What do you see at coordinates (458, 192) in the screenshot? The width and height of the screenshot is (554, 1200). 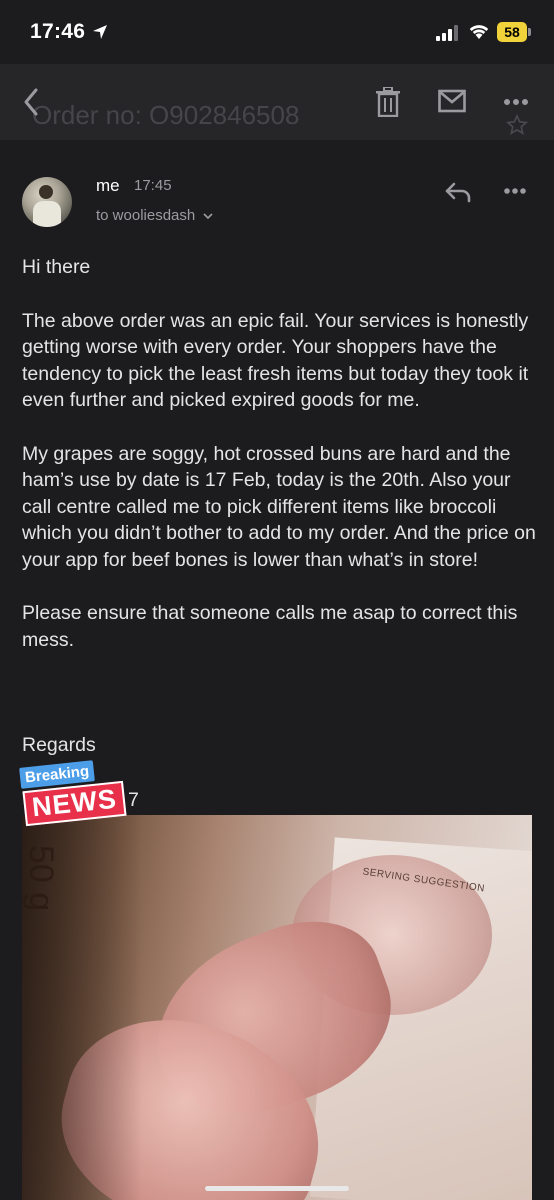 I see `reply-icon` at bounding box center [458, 192].